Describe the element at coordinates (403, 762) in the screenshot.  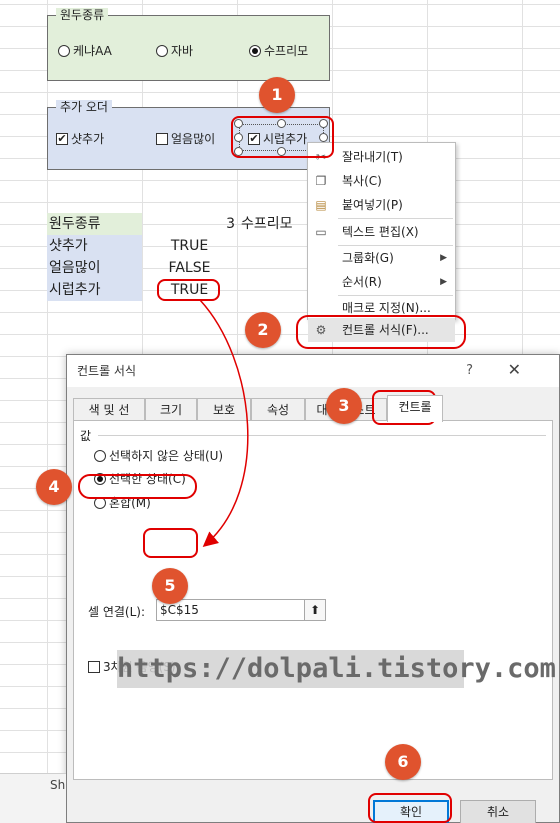
I see `step-marker-6: 6` at that location.